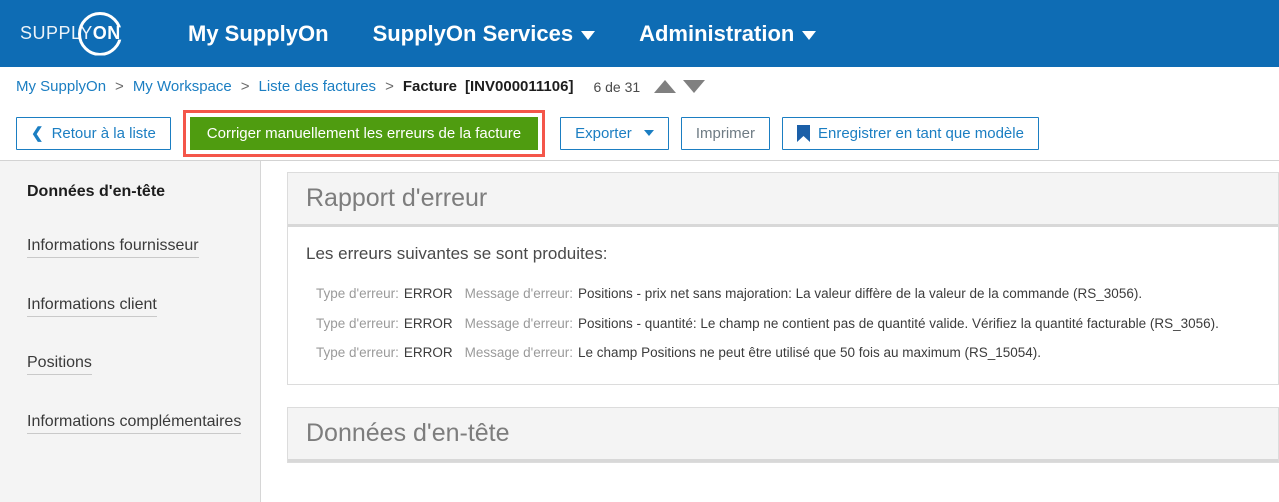 Image resolution: width=1279 pixels, height=502 pixels. What do you see at coordinates (694, 86) in the screenshot?
I see `triangle-down-icon` at bounding box center [694, 86].